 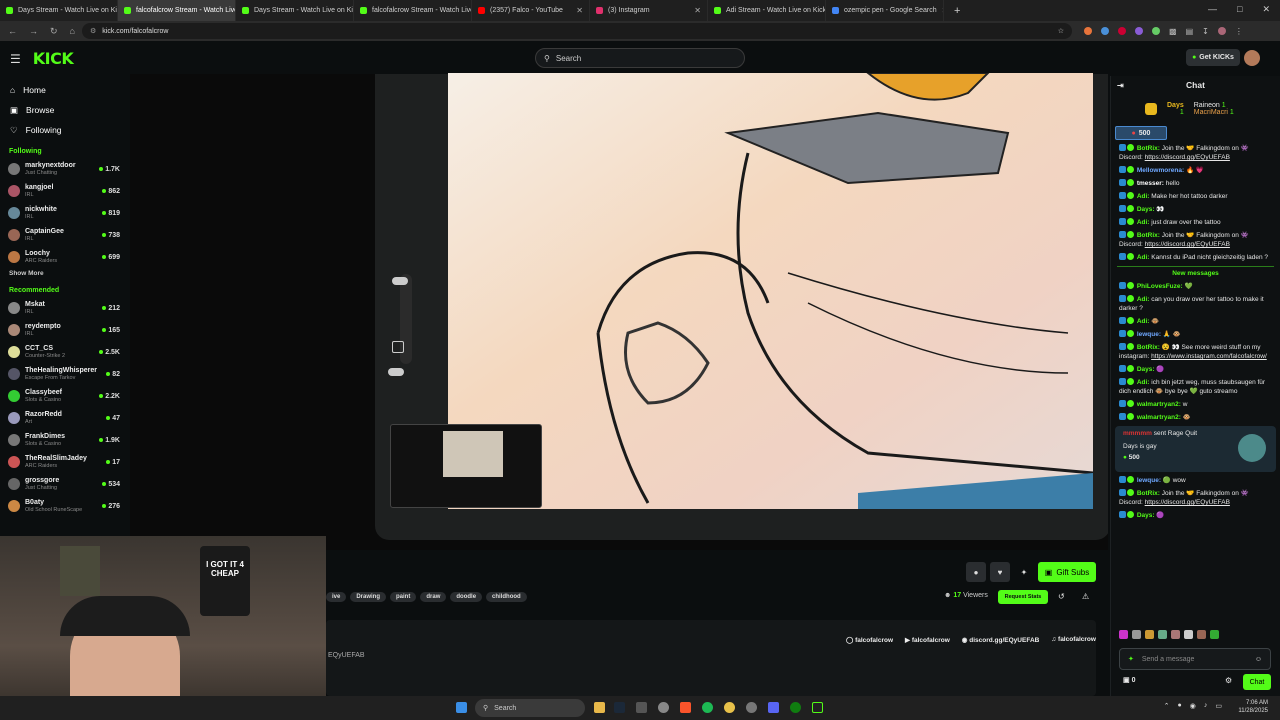 What do you see at coordinates (1149, 334) in the screenshot?
I see `chat-username: lewque:` at bounding box center [1149, 334].